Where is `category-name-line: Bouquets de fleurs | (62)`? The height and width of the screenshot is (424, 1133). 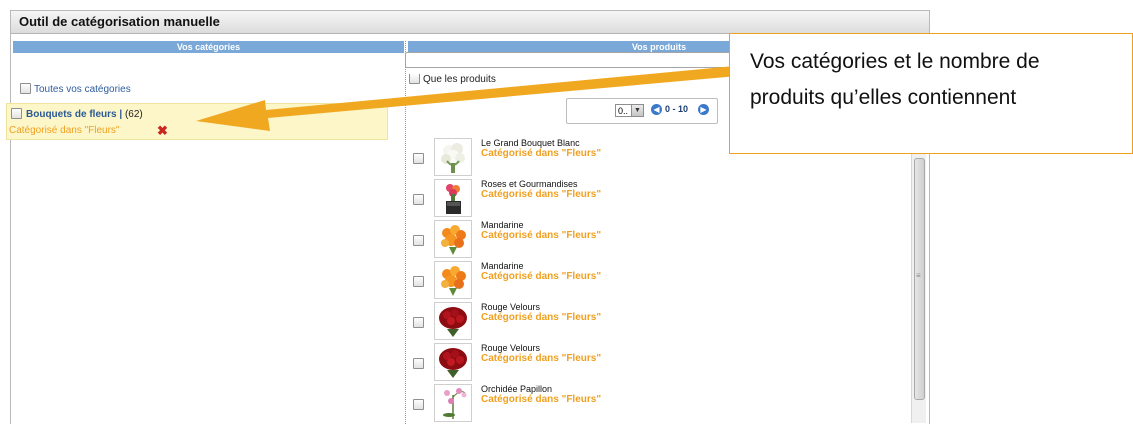
category-name-line: Bouquets de fleurs | (62) is located at coordinates (77, 114).